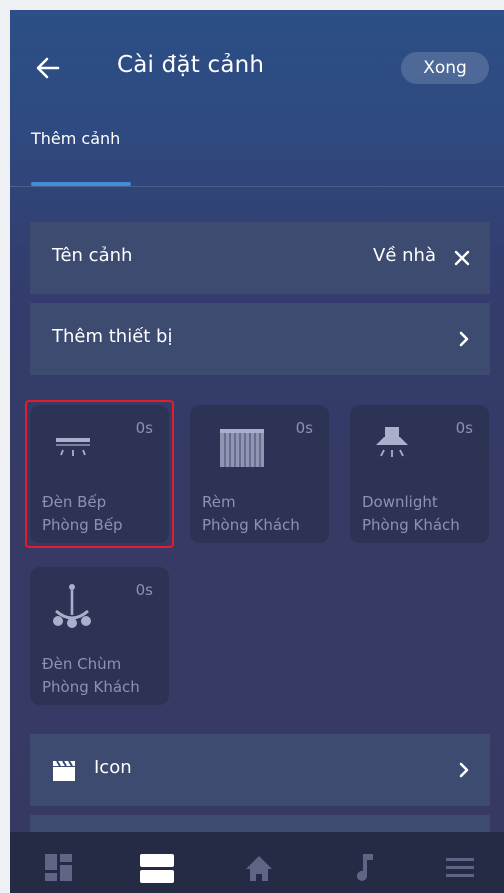 The image size is (504, 893). I want to click on page-title: Cài đặt cảnh, so click(191, 65).